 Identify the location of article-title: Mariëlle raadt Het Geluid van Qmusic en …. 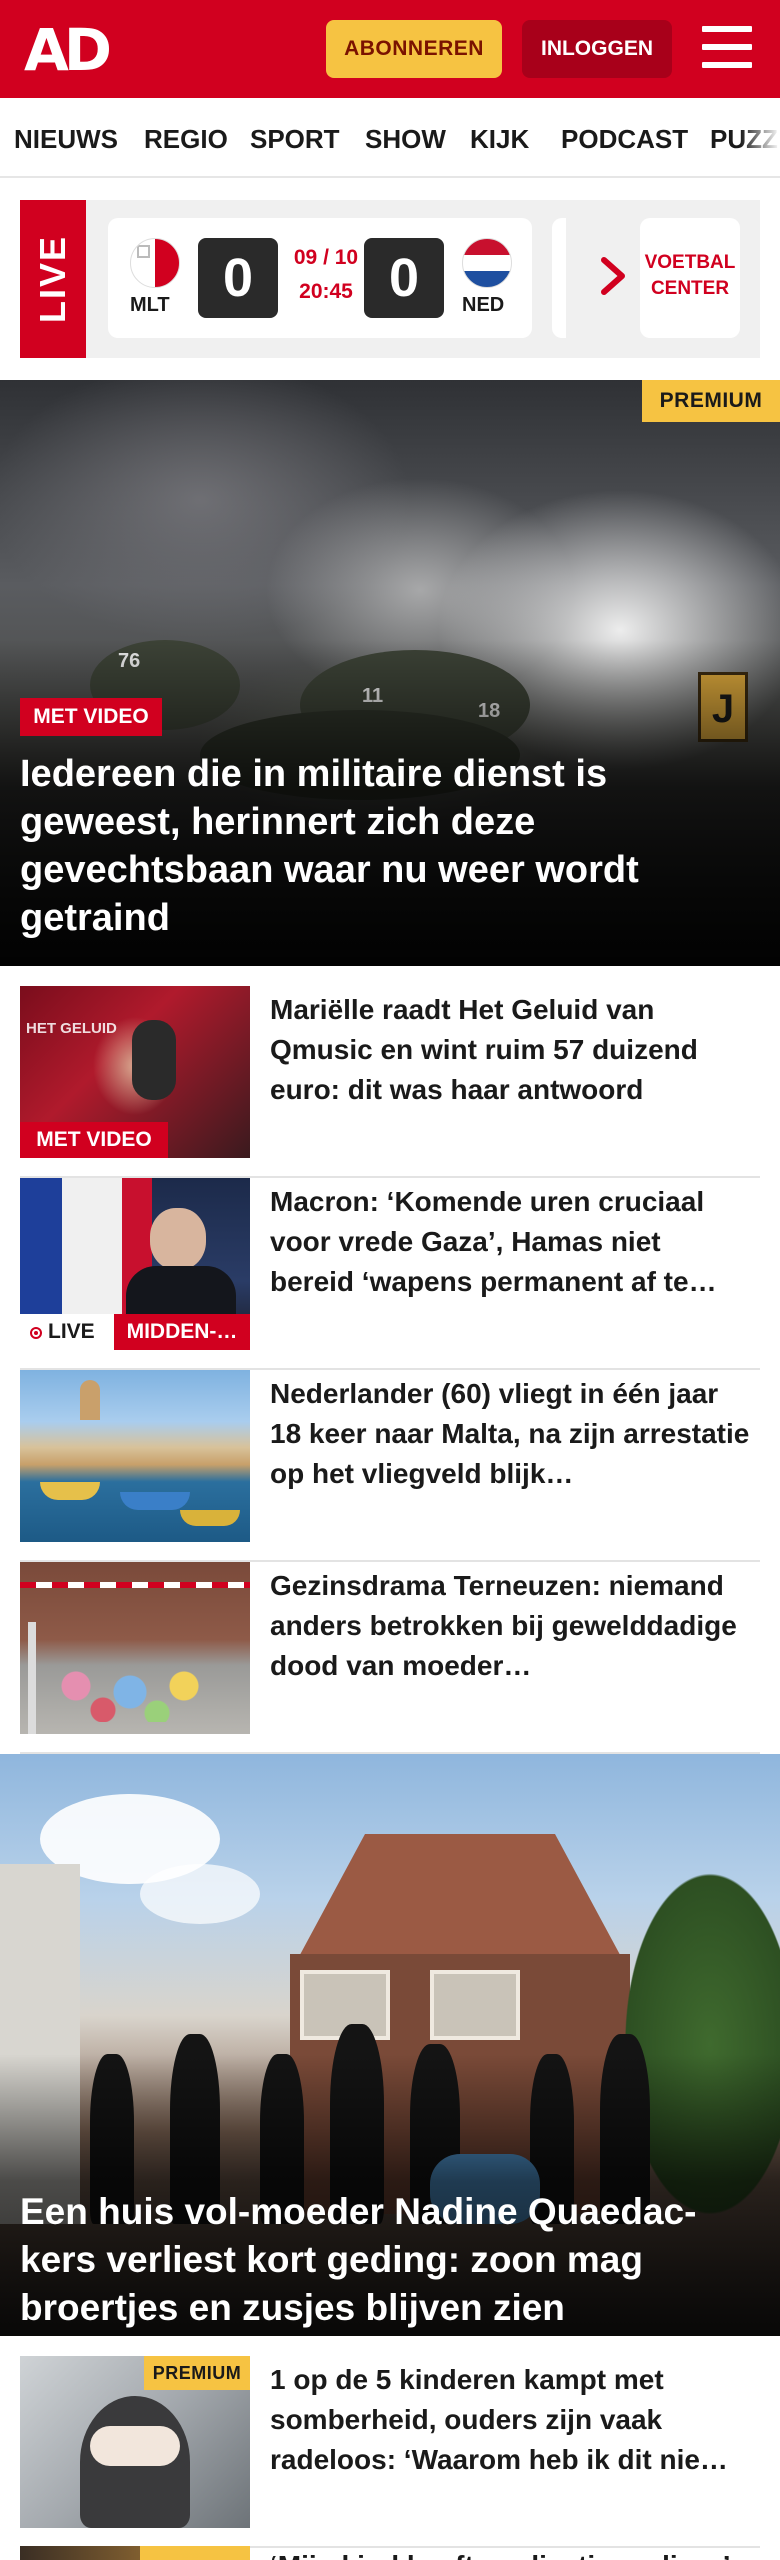
(510, 1050).